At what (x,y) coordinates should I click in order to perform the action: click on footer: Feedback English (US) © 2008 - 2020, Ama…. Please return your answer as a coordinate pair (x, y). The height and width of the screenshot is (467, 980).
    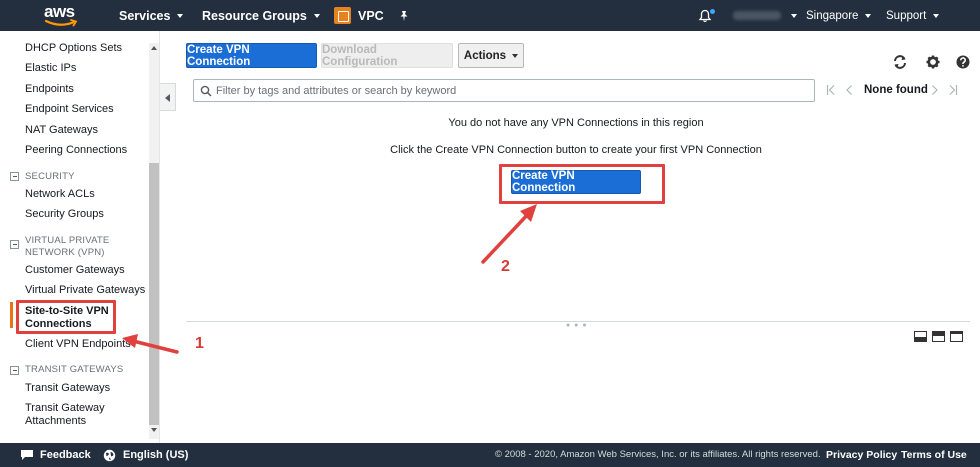
    Looking at the image, I should click on (490, 455).